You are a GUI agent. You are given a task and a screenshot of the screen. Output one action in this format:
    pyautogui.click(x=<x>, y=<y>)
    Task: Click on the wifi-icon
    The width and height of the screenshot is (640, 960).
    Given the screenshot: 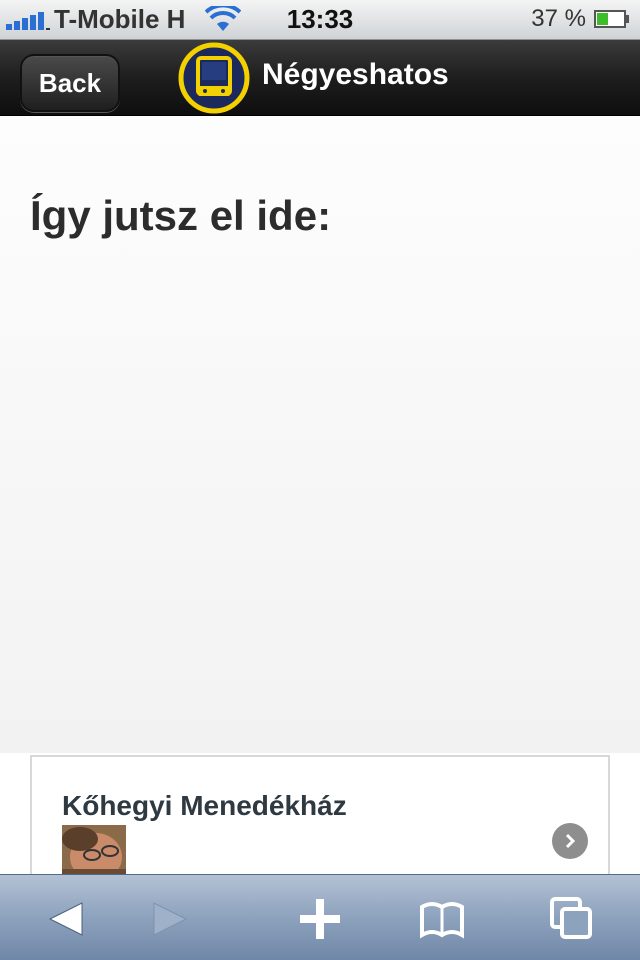 What is the action you would take?
    pyautogui.click(x=223, y=18)
    